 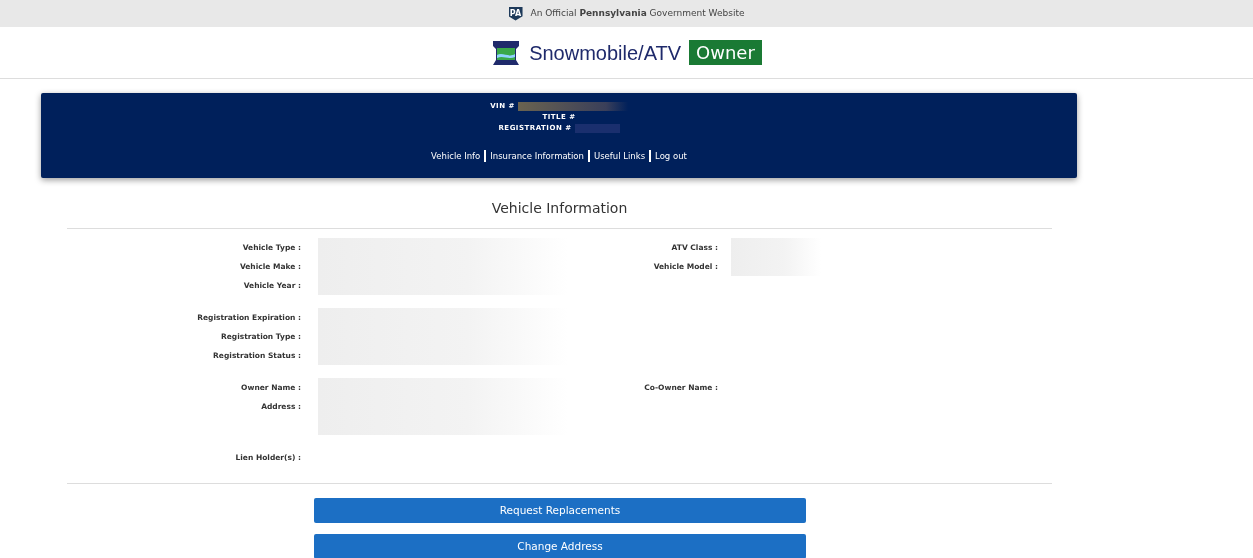 I want to click on pa-badge-icon: PA, so click(x=515, y=13).